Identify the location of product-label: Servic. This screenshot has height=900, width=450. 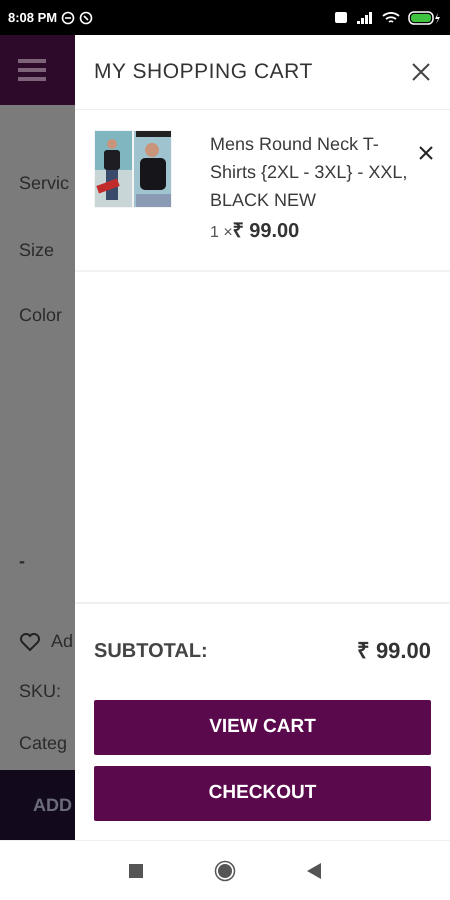
(44, 183).